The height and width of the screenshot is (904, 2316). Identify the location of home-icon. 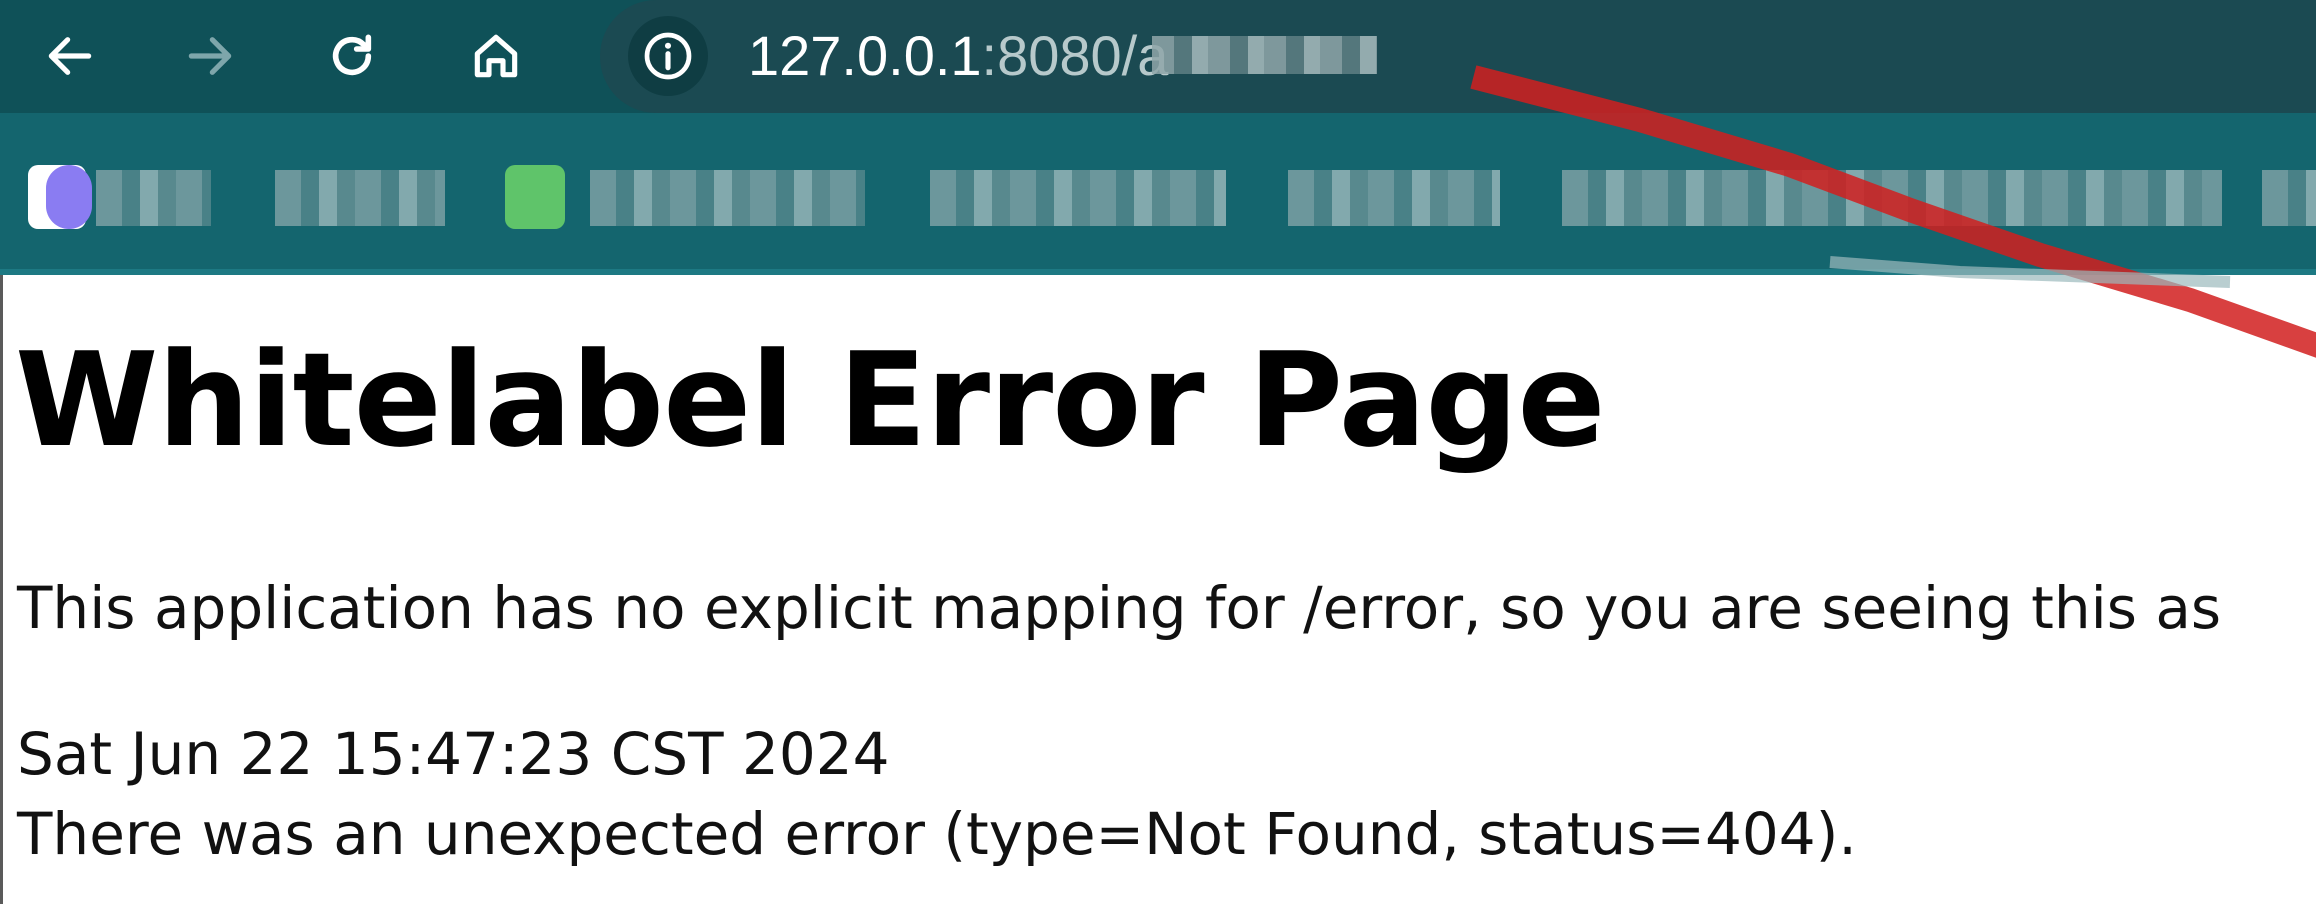
(496, 56).